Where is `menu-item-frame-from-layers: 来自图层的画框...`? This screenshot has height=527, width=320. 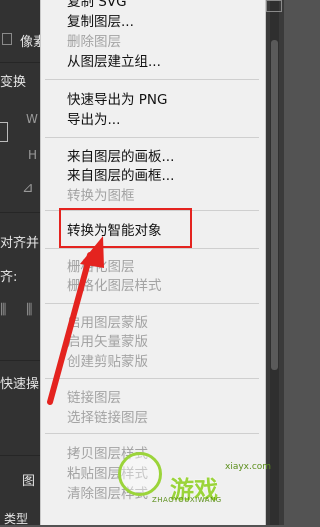
menu-item-frame-from-layers: 来自图层的画框... is located at coordinates (120, 176).